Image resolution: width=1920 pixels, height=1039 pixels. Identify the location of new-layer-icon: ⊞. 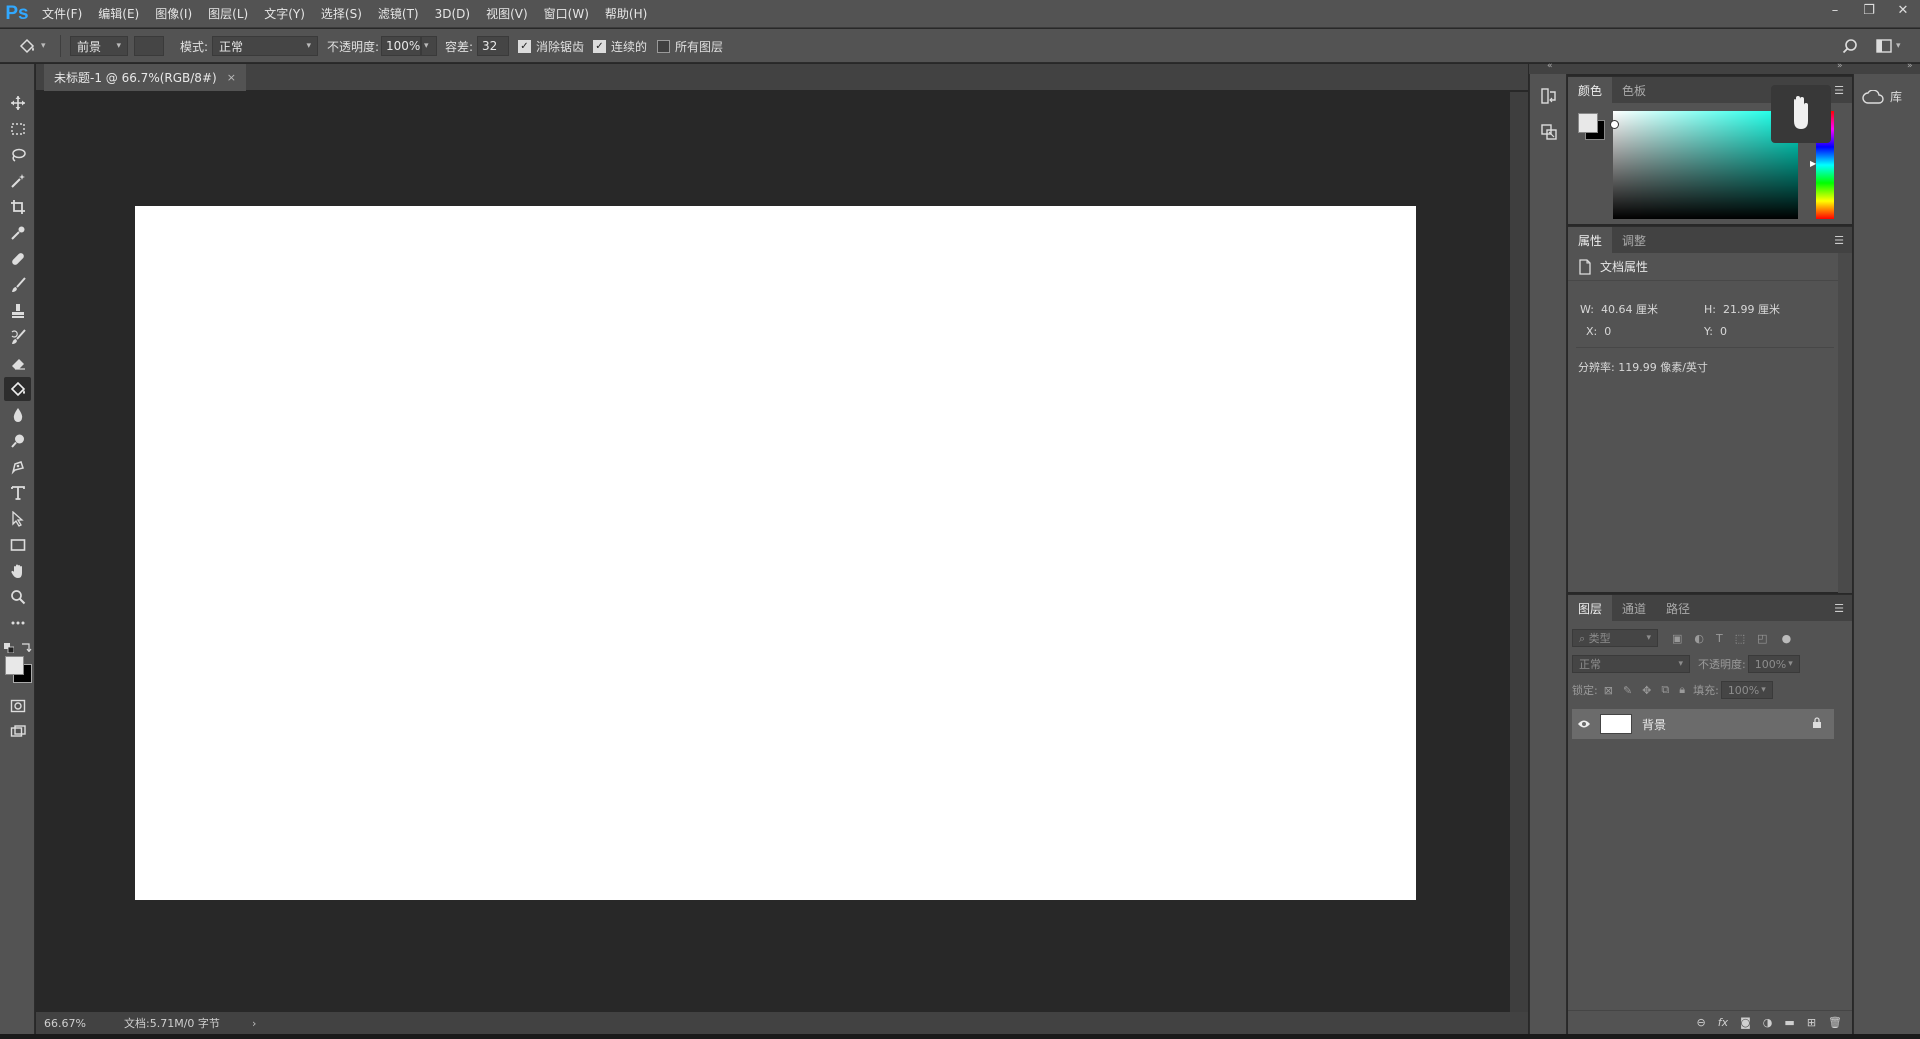
(1811, 1022).